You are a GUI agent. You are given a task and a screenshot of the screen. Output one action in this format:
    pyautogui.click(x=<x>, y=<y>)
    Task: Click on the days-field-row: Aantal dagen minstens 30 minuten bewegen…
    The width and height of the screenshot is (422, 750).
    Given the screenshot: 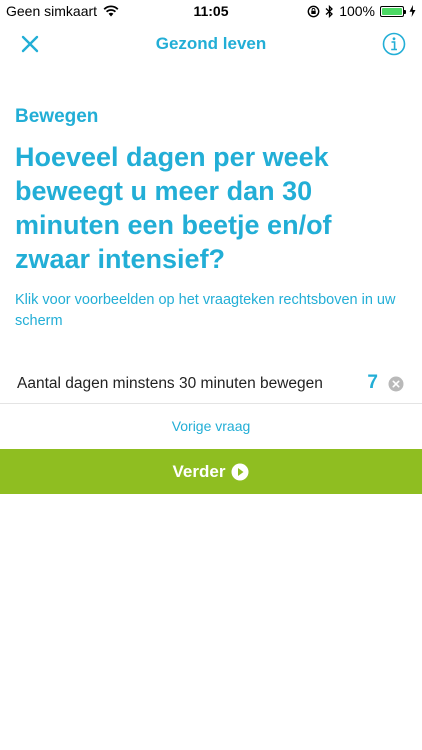 What is the action you would take?
    pyautogui.click(x=211, y=384)
    